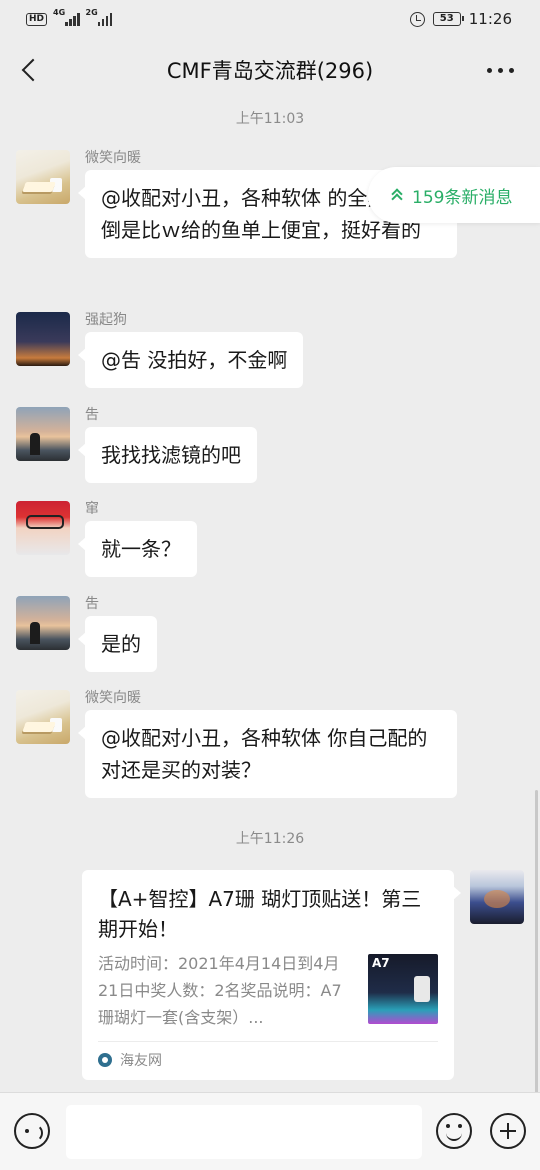 The height and width of the screenshot is (1170, 540). I want to click on signal-2g-icon: 2G, so click(99, 17).